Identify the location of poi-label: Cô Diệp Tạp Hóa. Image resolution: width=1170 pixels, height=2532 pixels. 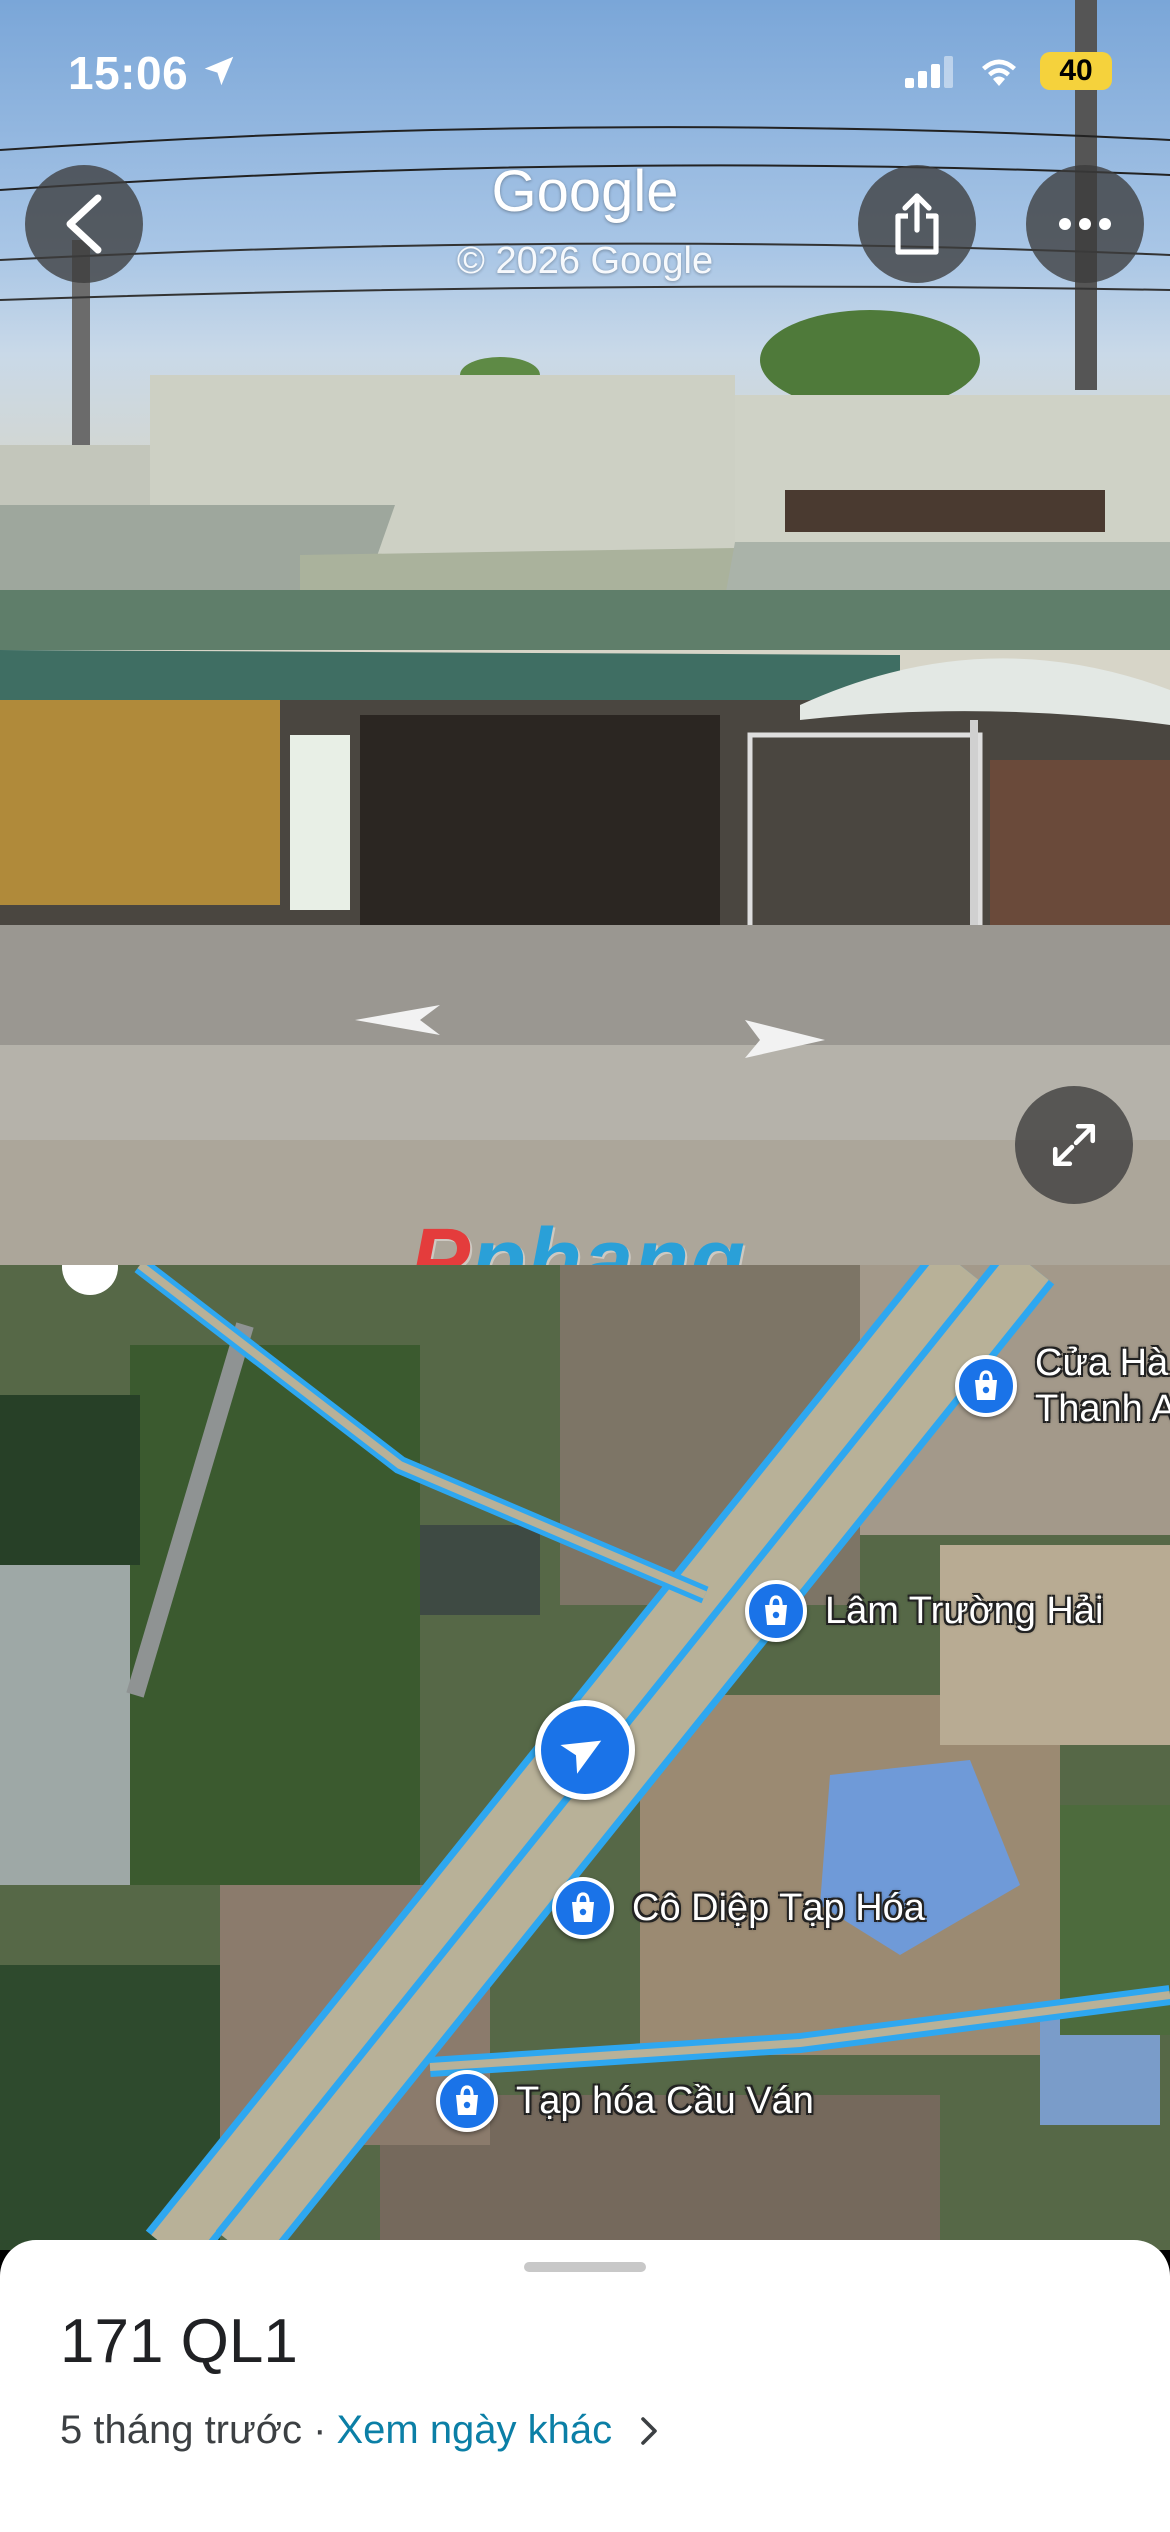
(778, 1907).